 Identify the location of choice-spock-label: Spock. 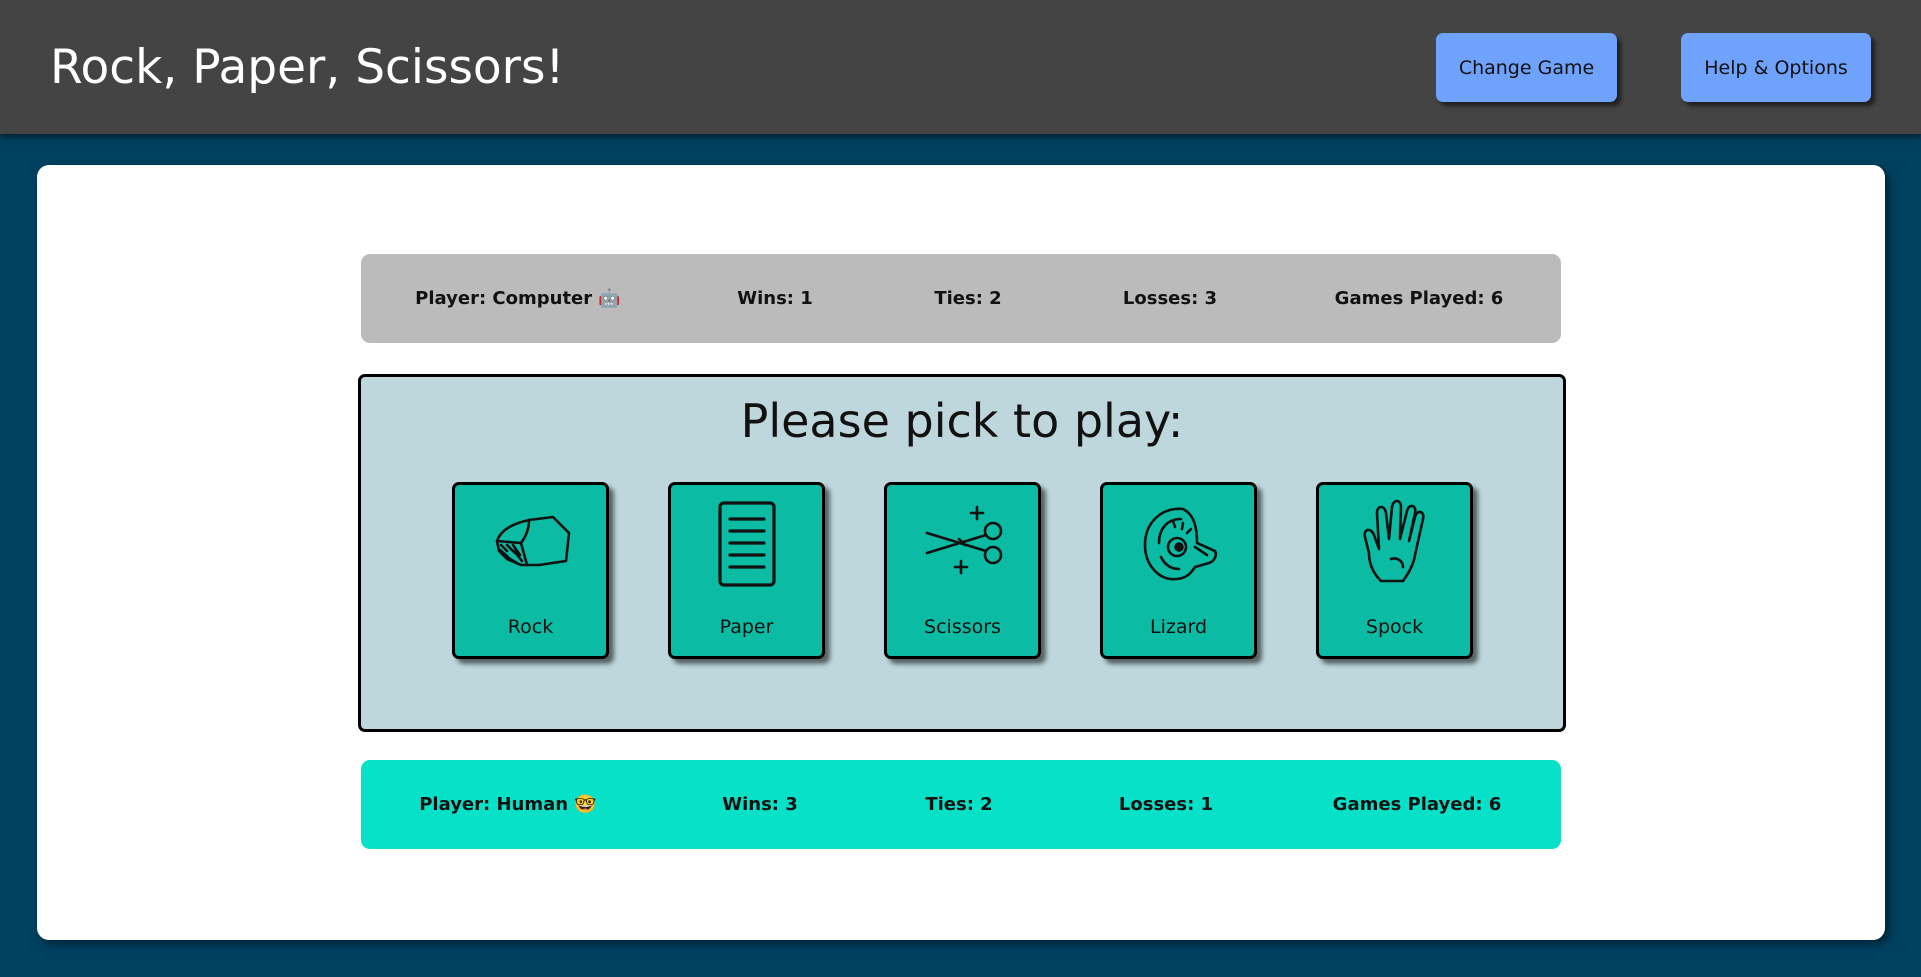
(1394, 627).